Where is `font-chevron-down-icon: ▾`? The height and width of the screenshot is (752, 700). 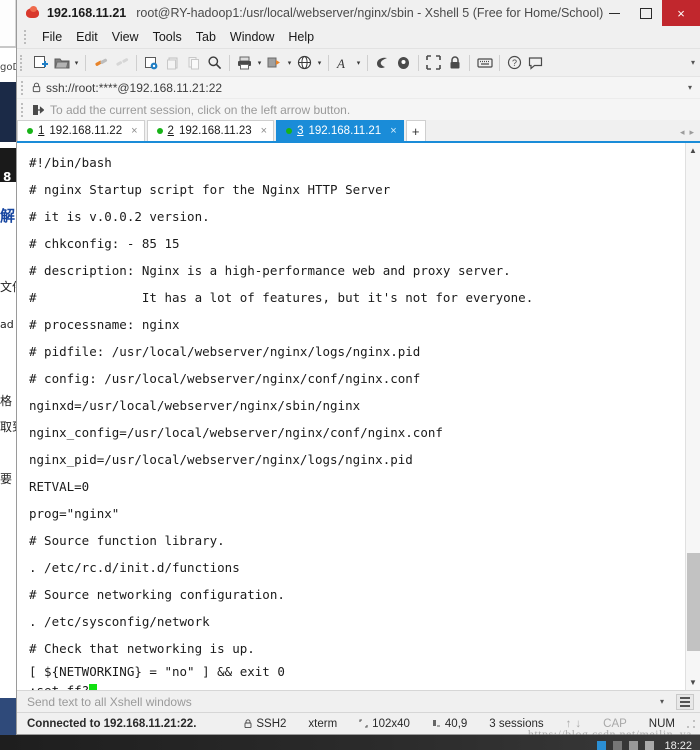
font-chevron-down-icon: ▾ is located at coordinates (358, 63).